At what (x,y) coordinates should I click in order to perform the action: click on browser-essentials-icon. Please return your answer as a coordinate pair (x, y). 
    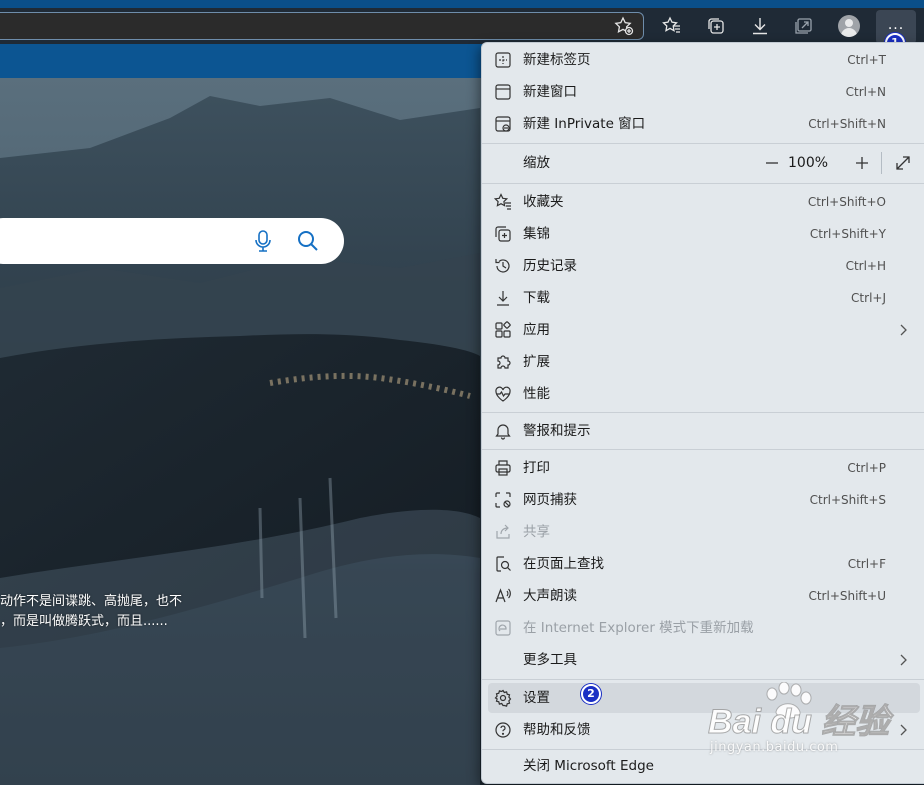
    Looking at the image, I should click on (804, 26).